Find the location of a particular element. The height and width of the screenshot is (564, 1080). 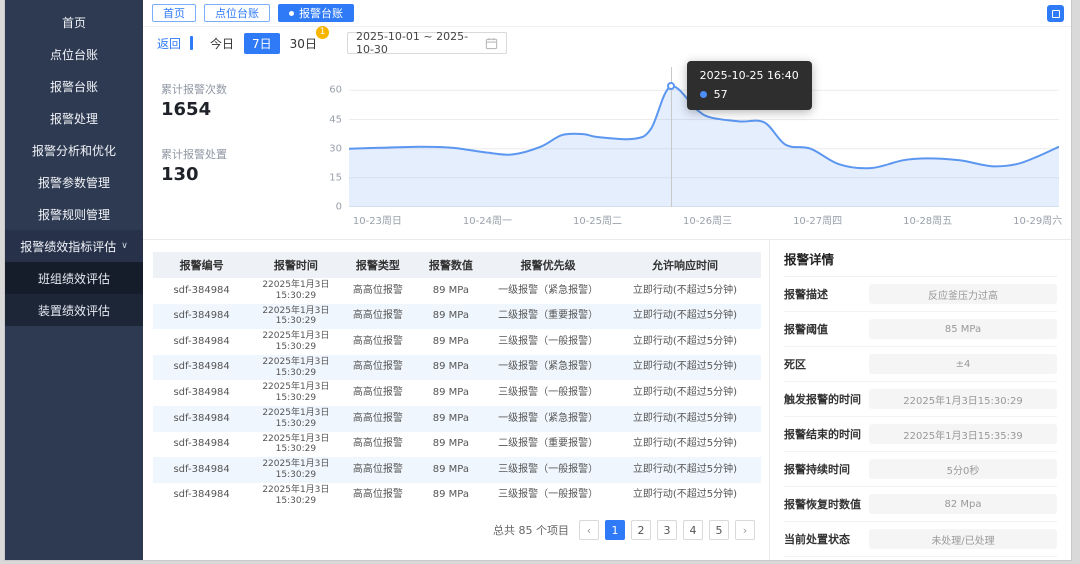

page-button: 1 is located at coordinates (615, 530).